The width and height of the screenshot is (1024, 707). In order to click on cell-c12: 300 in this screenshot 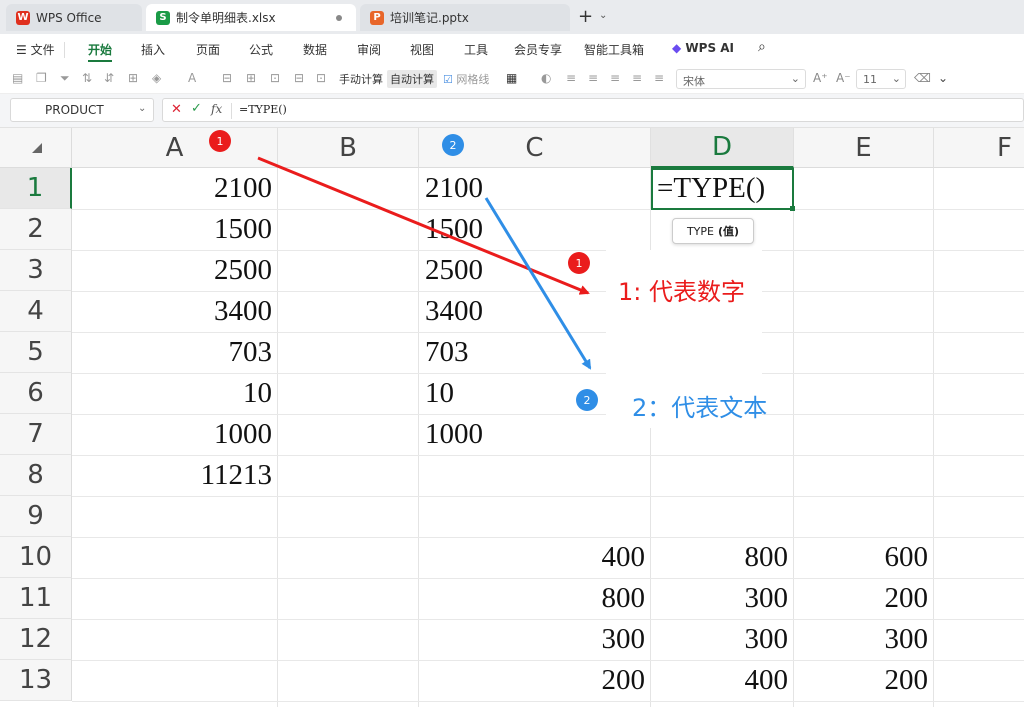, I will do `click(535, 639)`.